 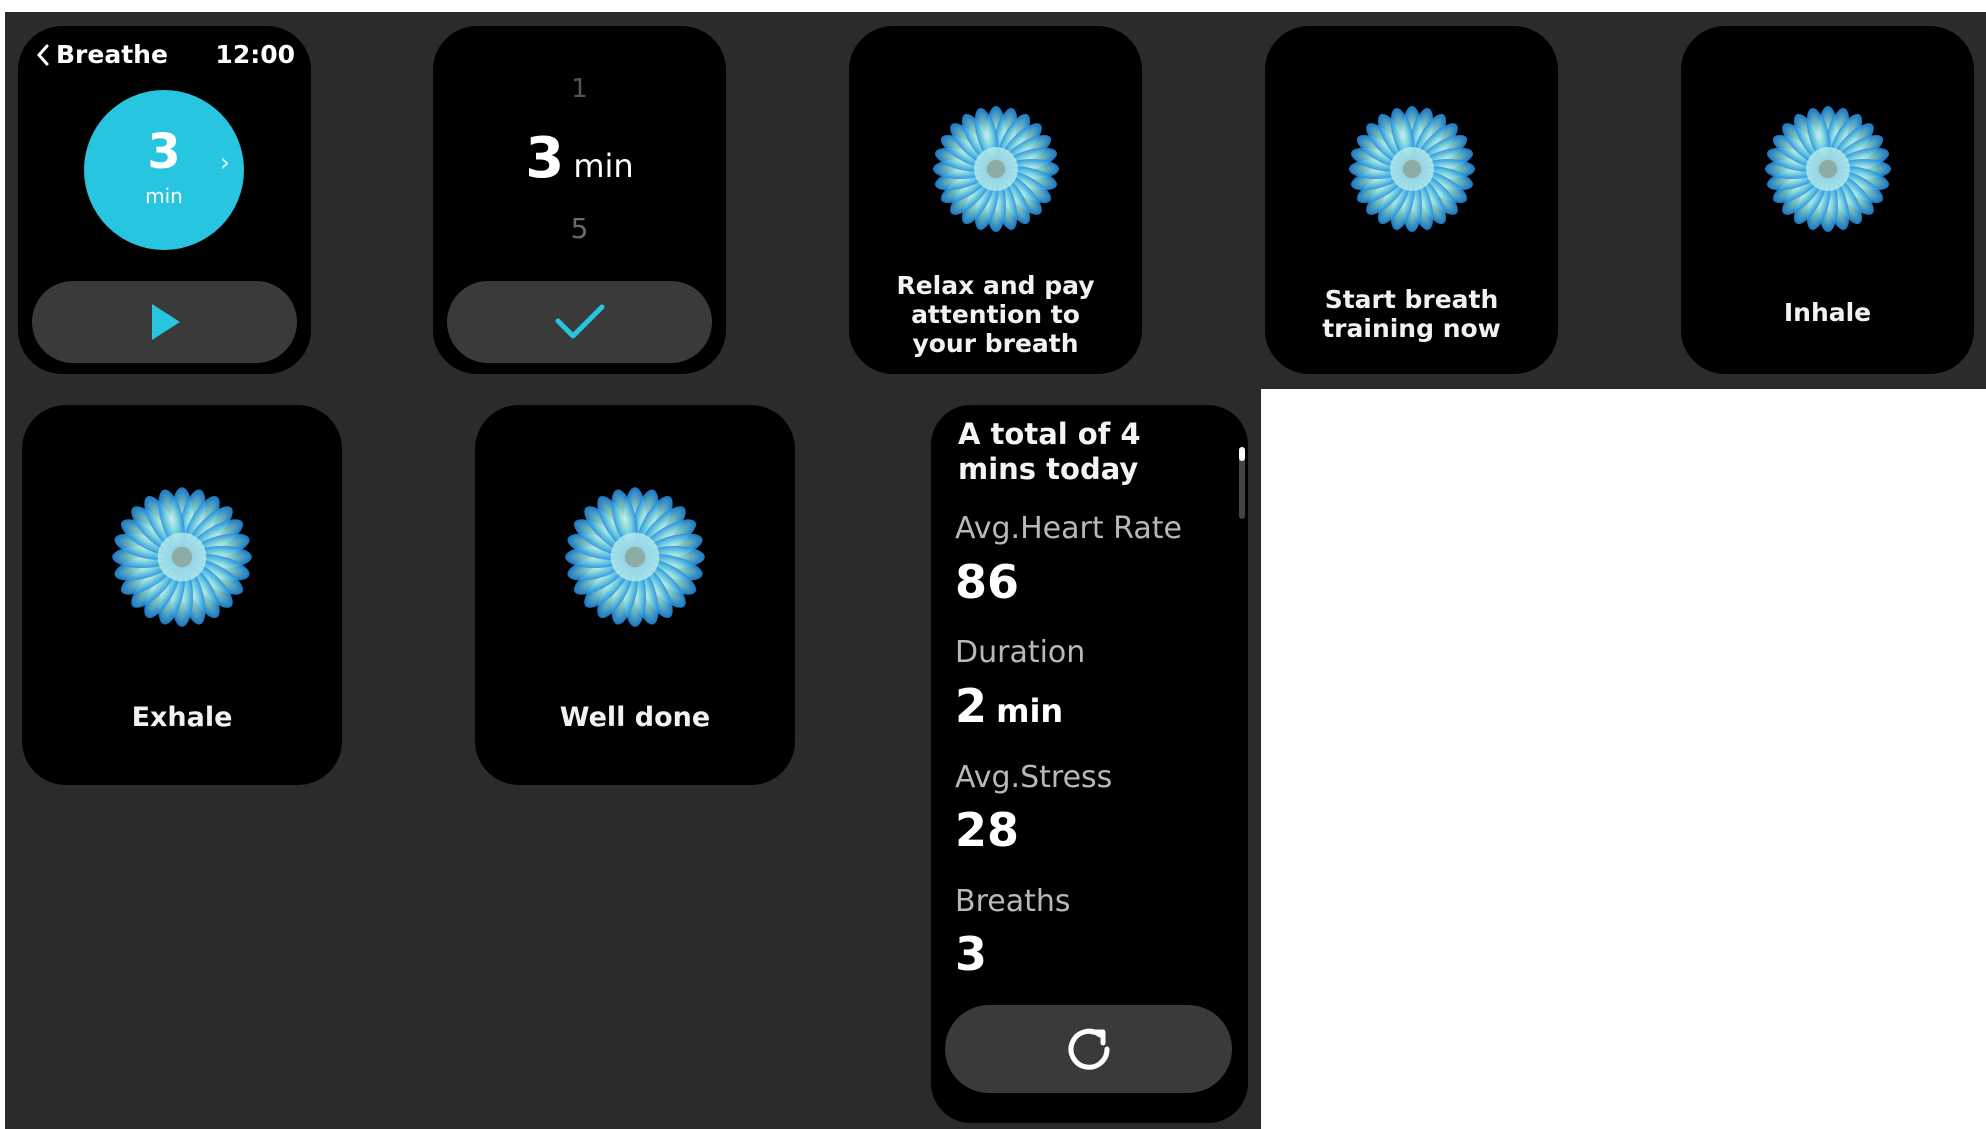 What do you see at coordinates (987, 582) in the screenshot?
I see `stat-value-heart-rate: 86` at bounding box center [987, 582].